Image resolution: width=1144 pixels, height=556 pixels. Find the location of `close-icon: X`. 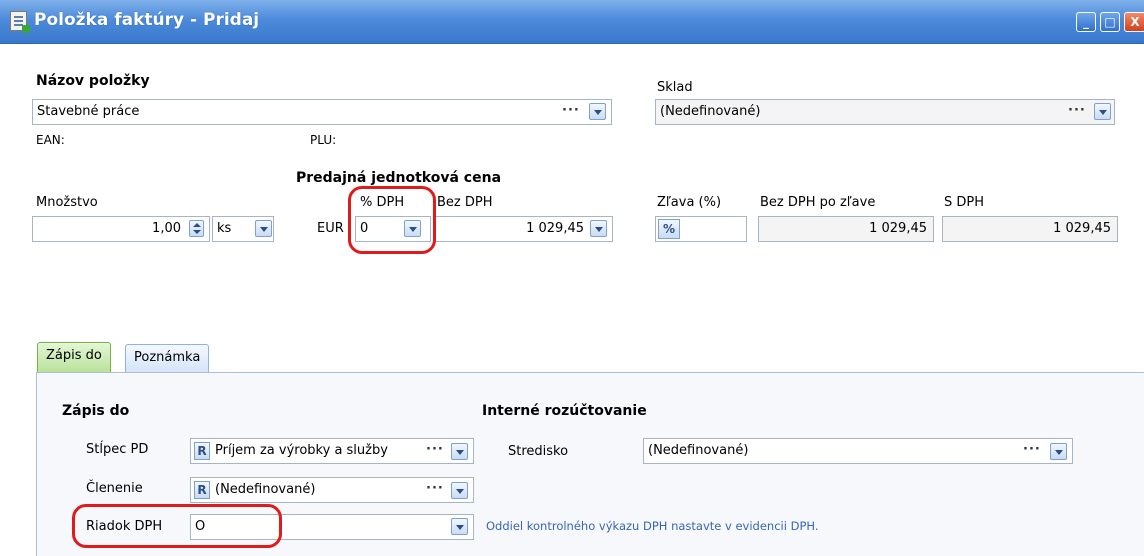

close-icon: X is located at coordinates (1135, 22).